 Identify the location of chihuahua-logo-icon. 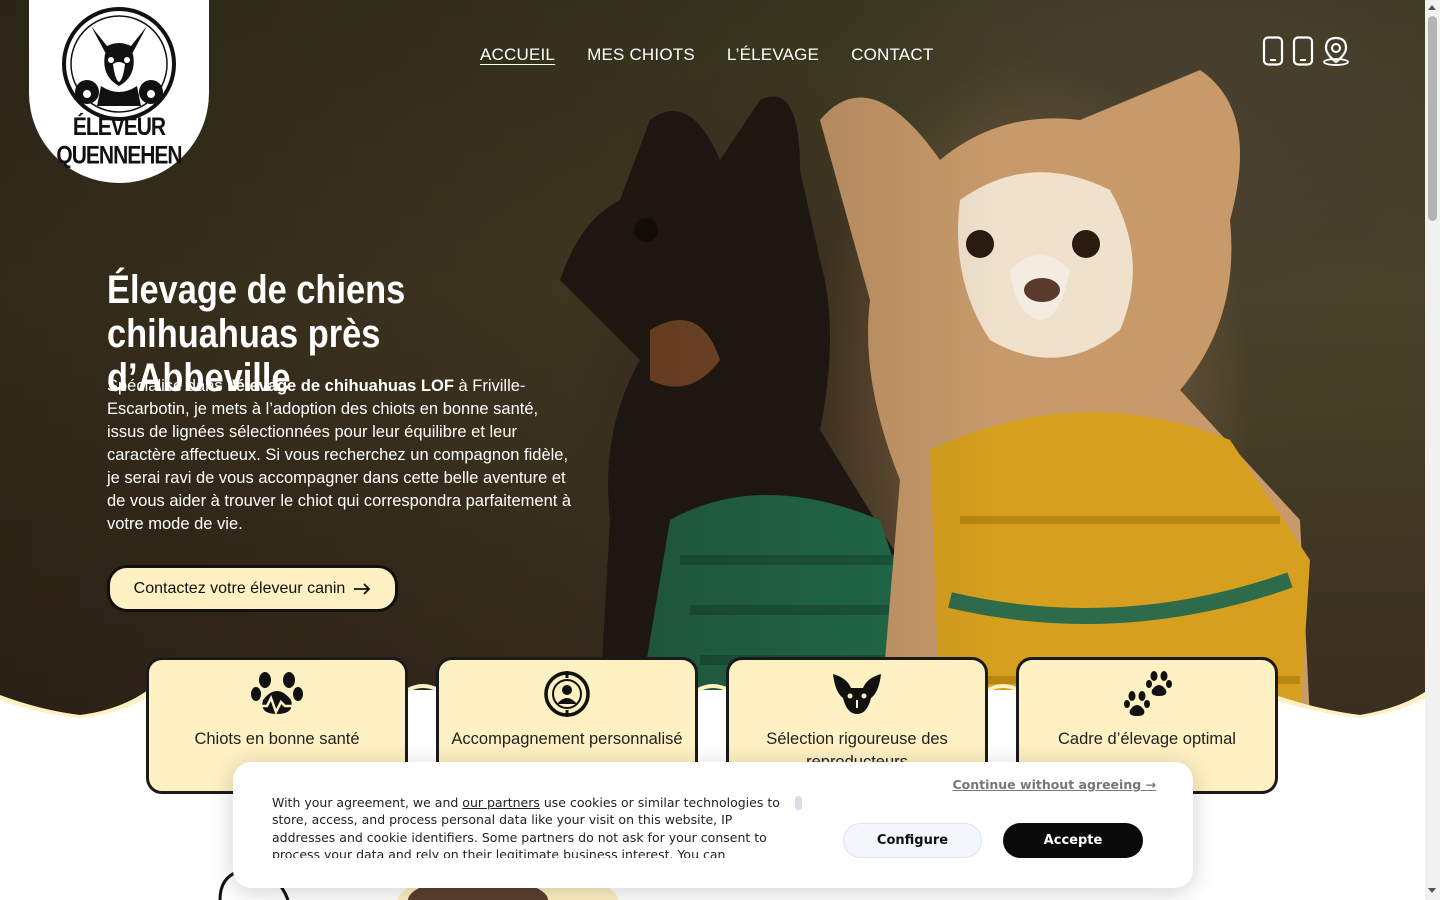
(119, 64).